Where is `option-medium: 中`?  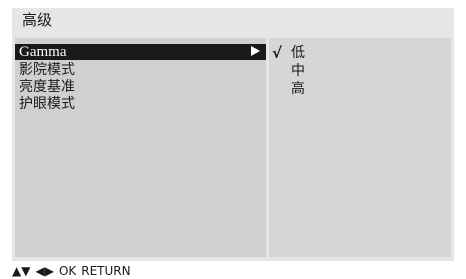 option-medium: 中 is located at coordinates (360, 71).